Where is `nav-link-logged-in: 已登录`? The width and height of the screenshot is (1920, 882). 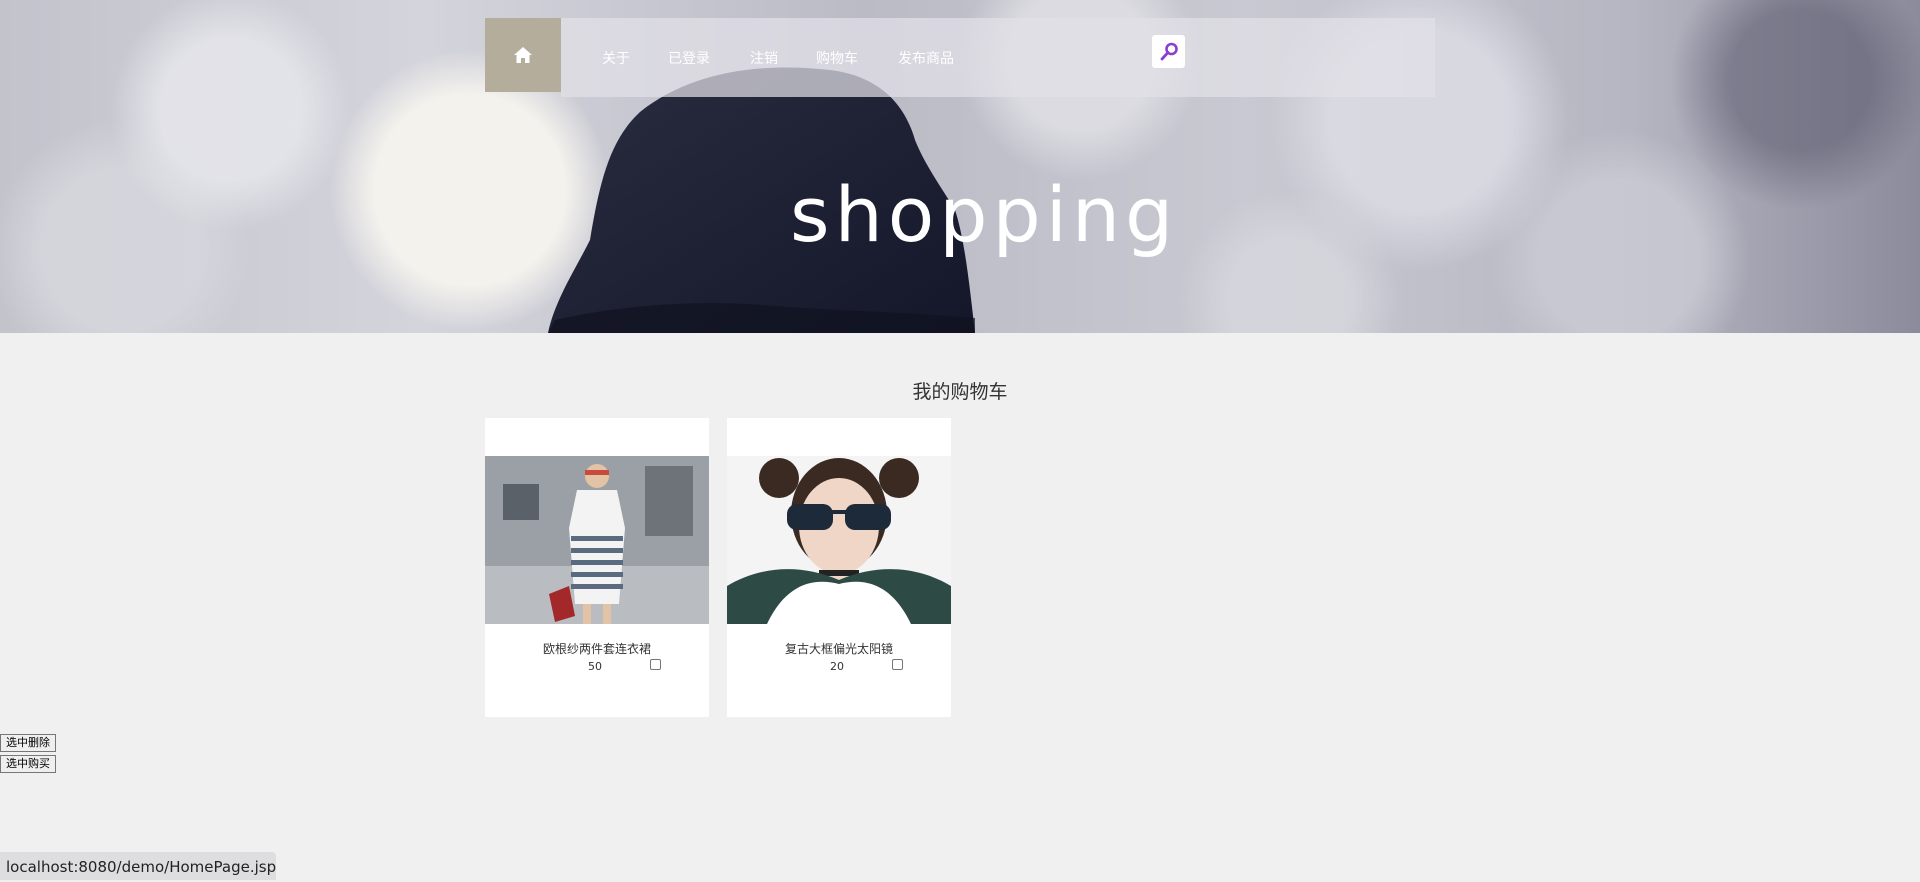 nav-link-logged-in: 已登录 is located at coordinates (689, 58).